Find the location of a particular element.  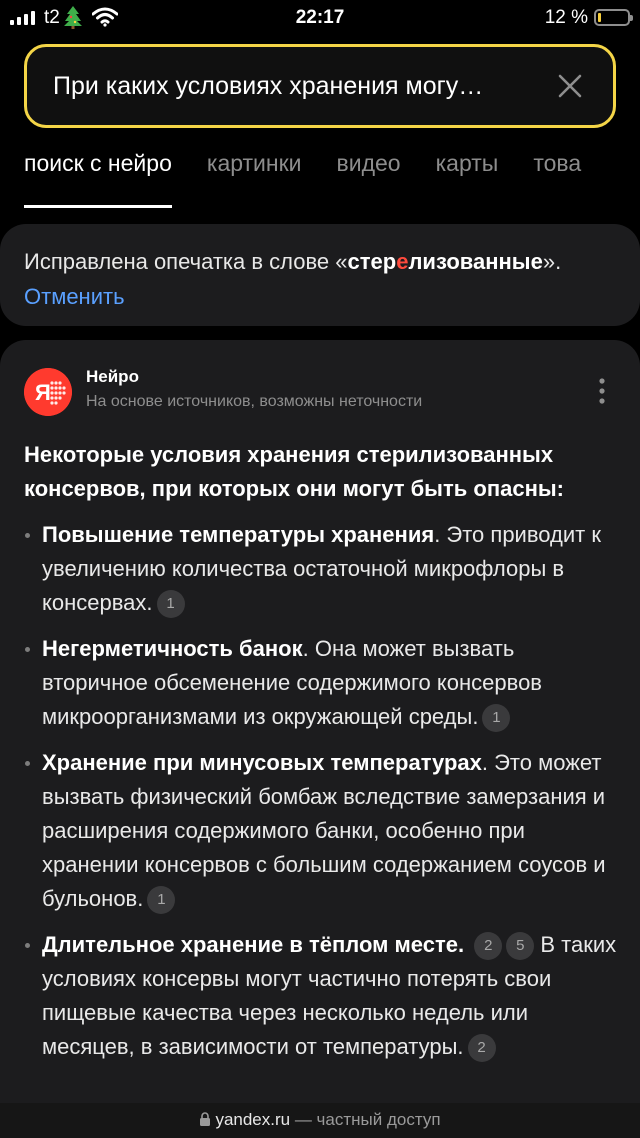

battery-level is located at coordinates (599, 17).